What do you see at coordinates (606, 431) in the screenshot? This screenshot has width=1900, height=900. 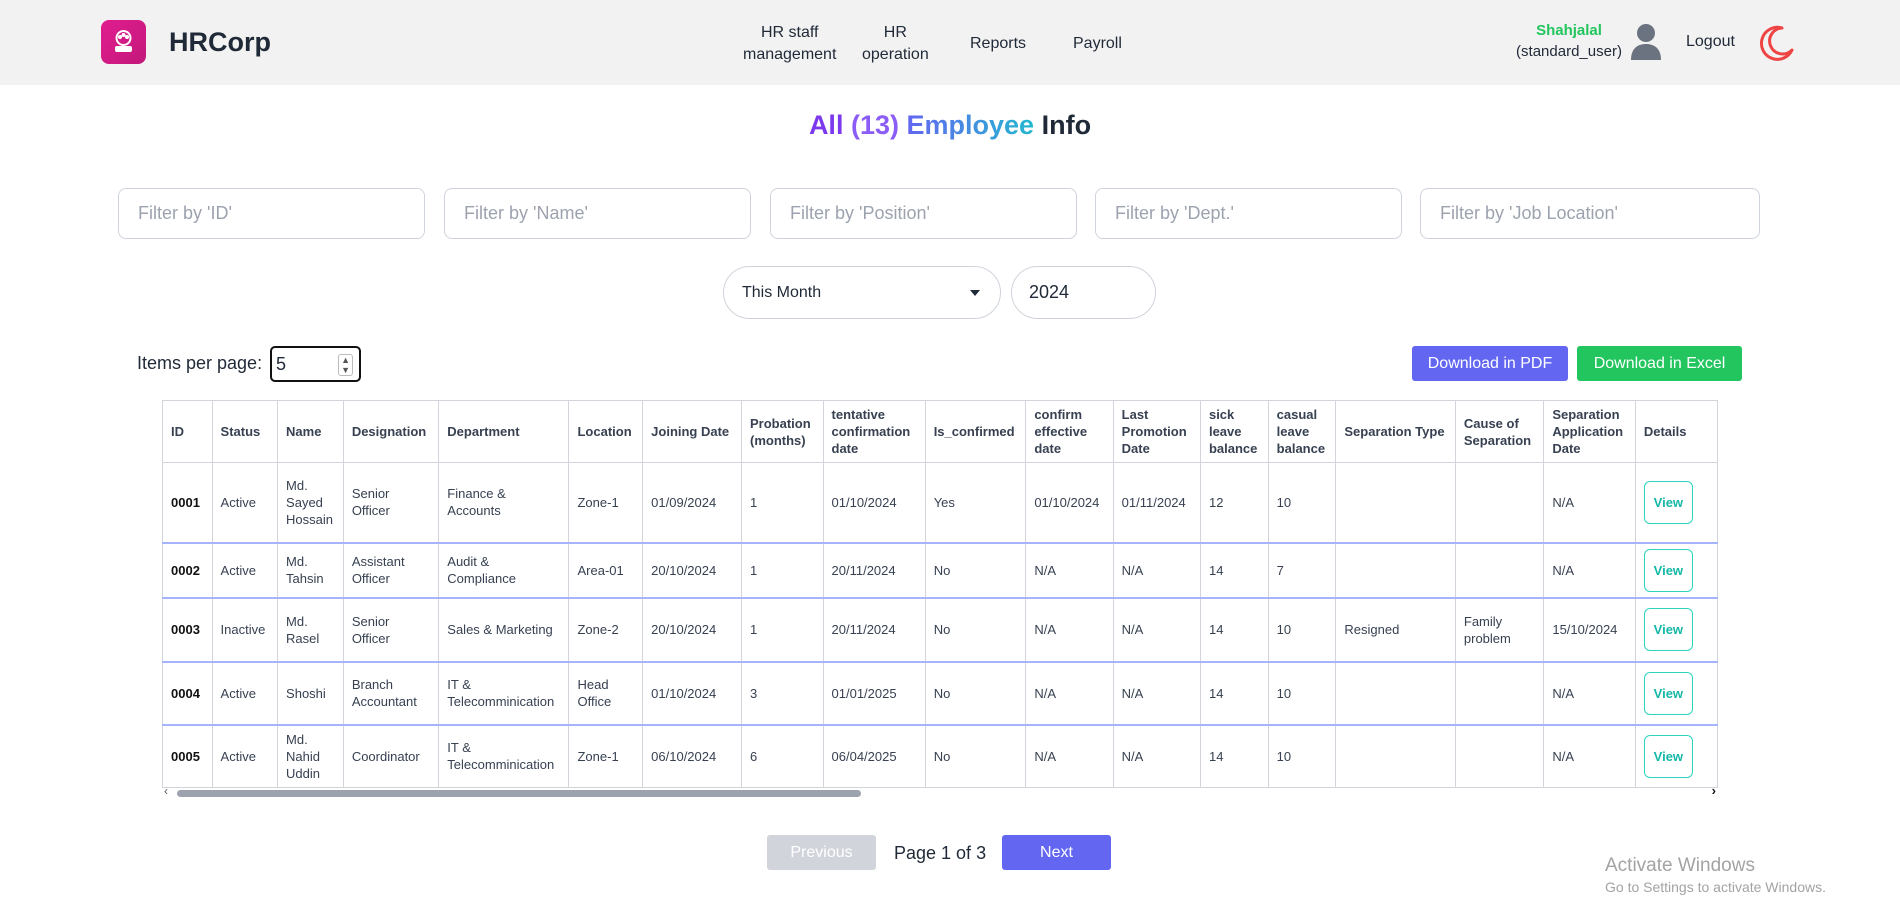 I see `col-header: Location` at bounding box center [606, 431].